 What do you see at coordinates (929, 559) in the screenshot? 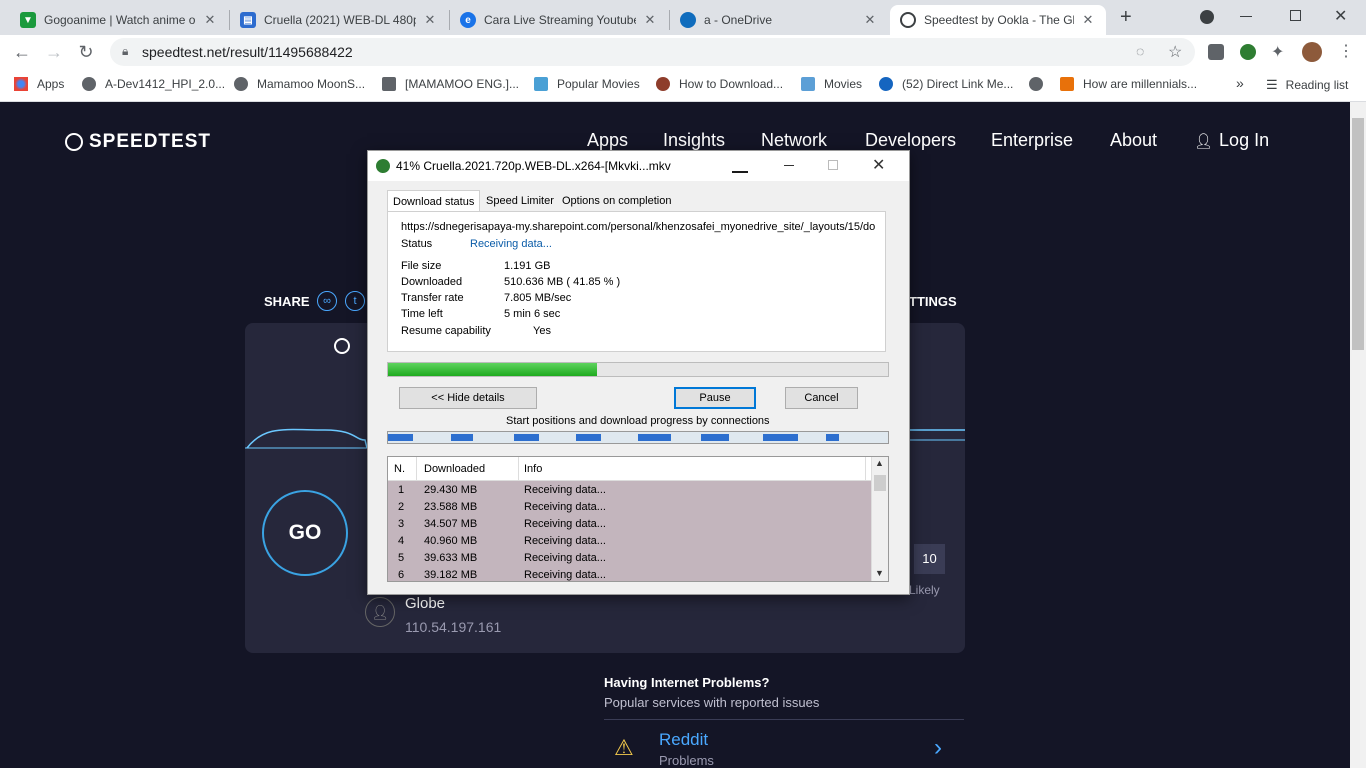
I see `score-badge: 10` at bounding box center [929, 559].